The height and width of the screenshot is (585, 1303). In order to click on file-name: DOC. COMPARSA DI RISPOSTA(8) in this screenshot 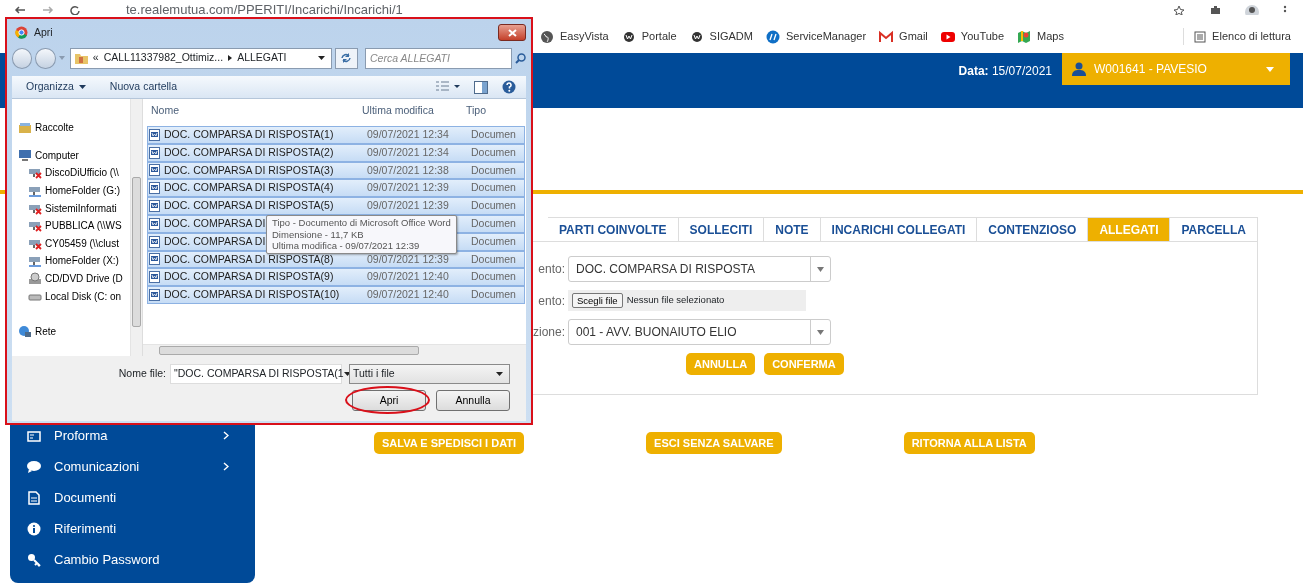, I will do `click(249, 259)`.